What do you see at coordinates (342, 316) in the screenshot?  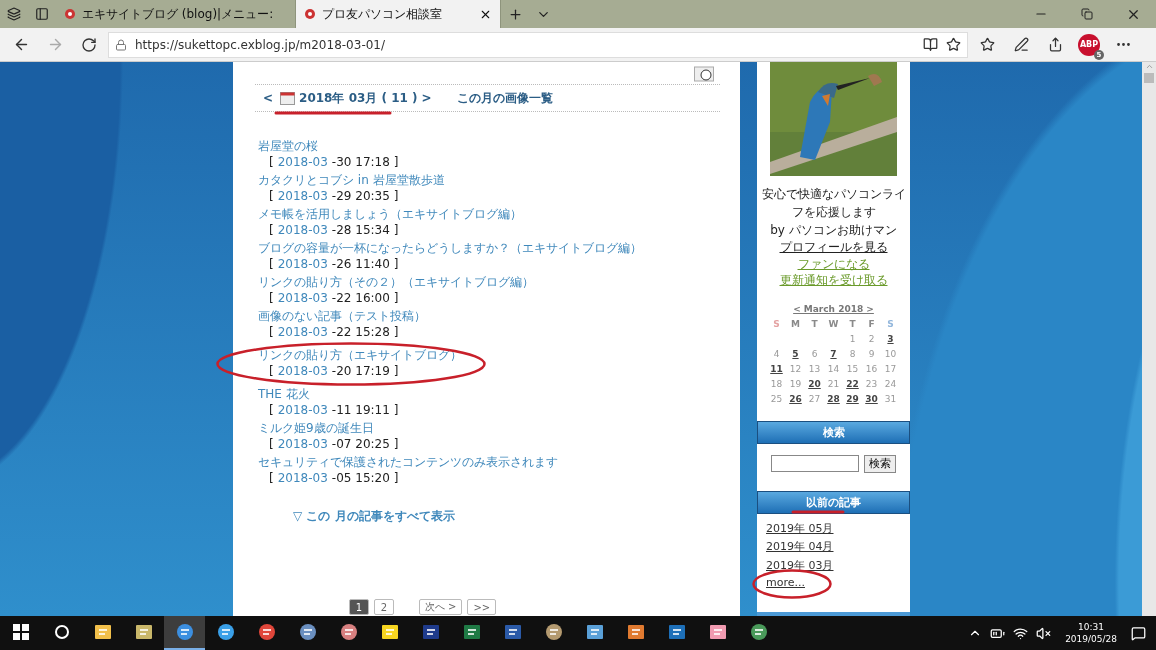 I see `post-title-link: 画像のない記事（テスト投稿）` at bounding box center [342, 316].